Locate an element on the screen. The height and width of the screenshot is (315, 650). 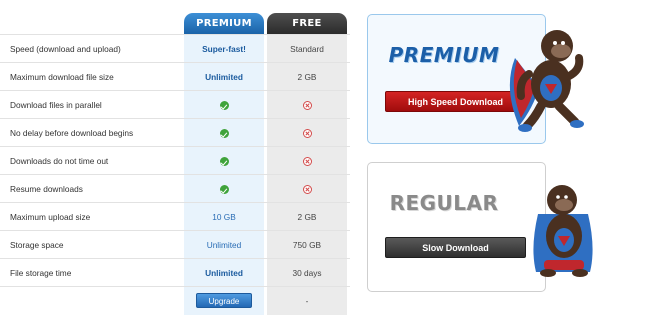
table-row: Download files in parallel is located at coordinates (175, 104).